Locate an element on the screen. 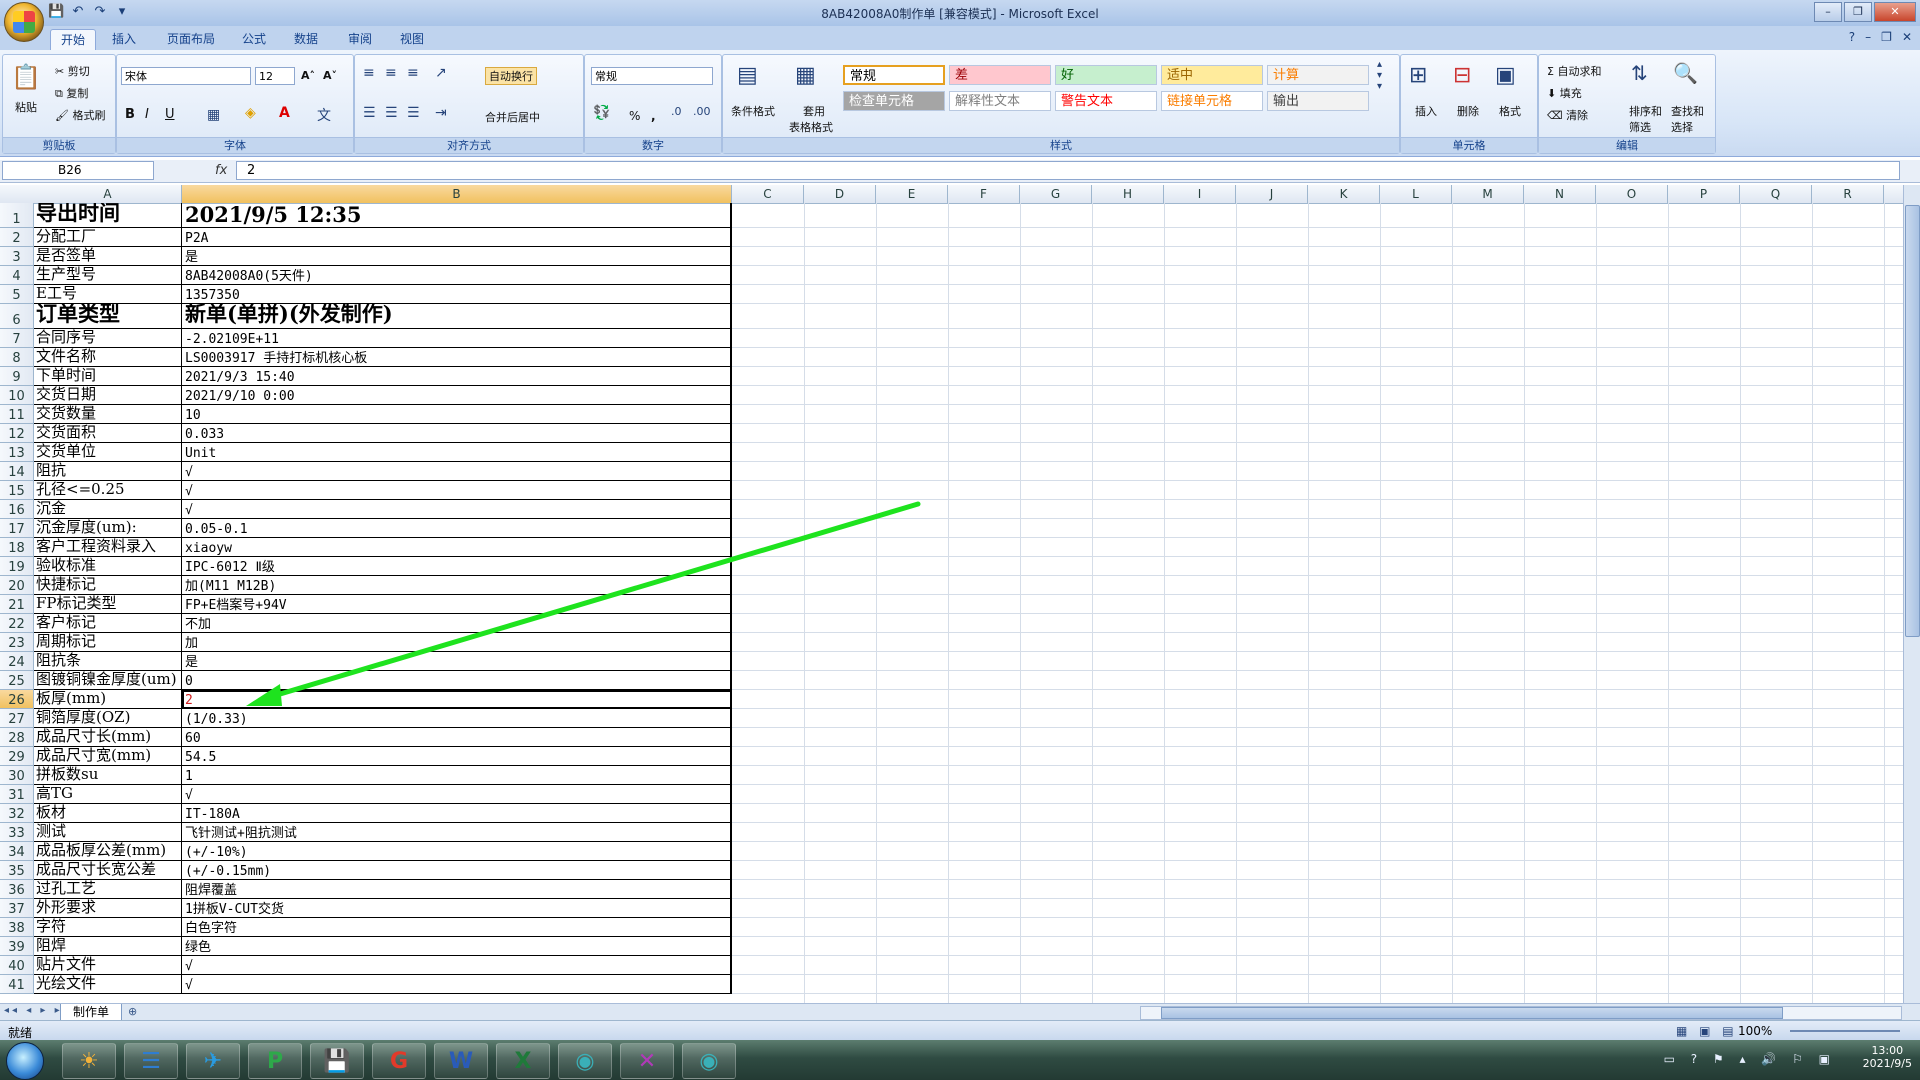 Image resolution: width=1920 pixels, height=1080 pixels. clear-button: ⌫ 清除 is located at coordinates (1567, 115).